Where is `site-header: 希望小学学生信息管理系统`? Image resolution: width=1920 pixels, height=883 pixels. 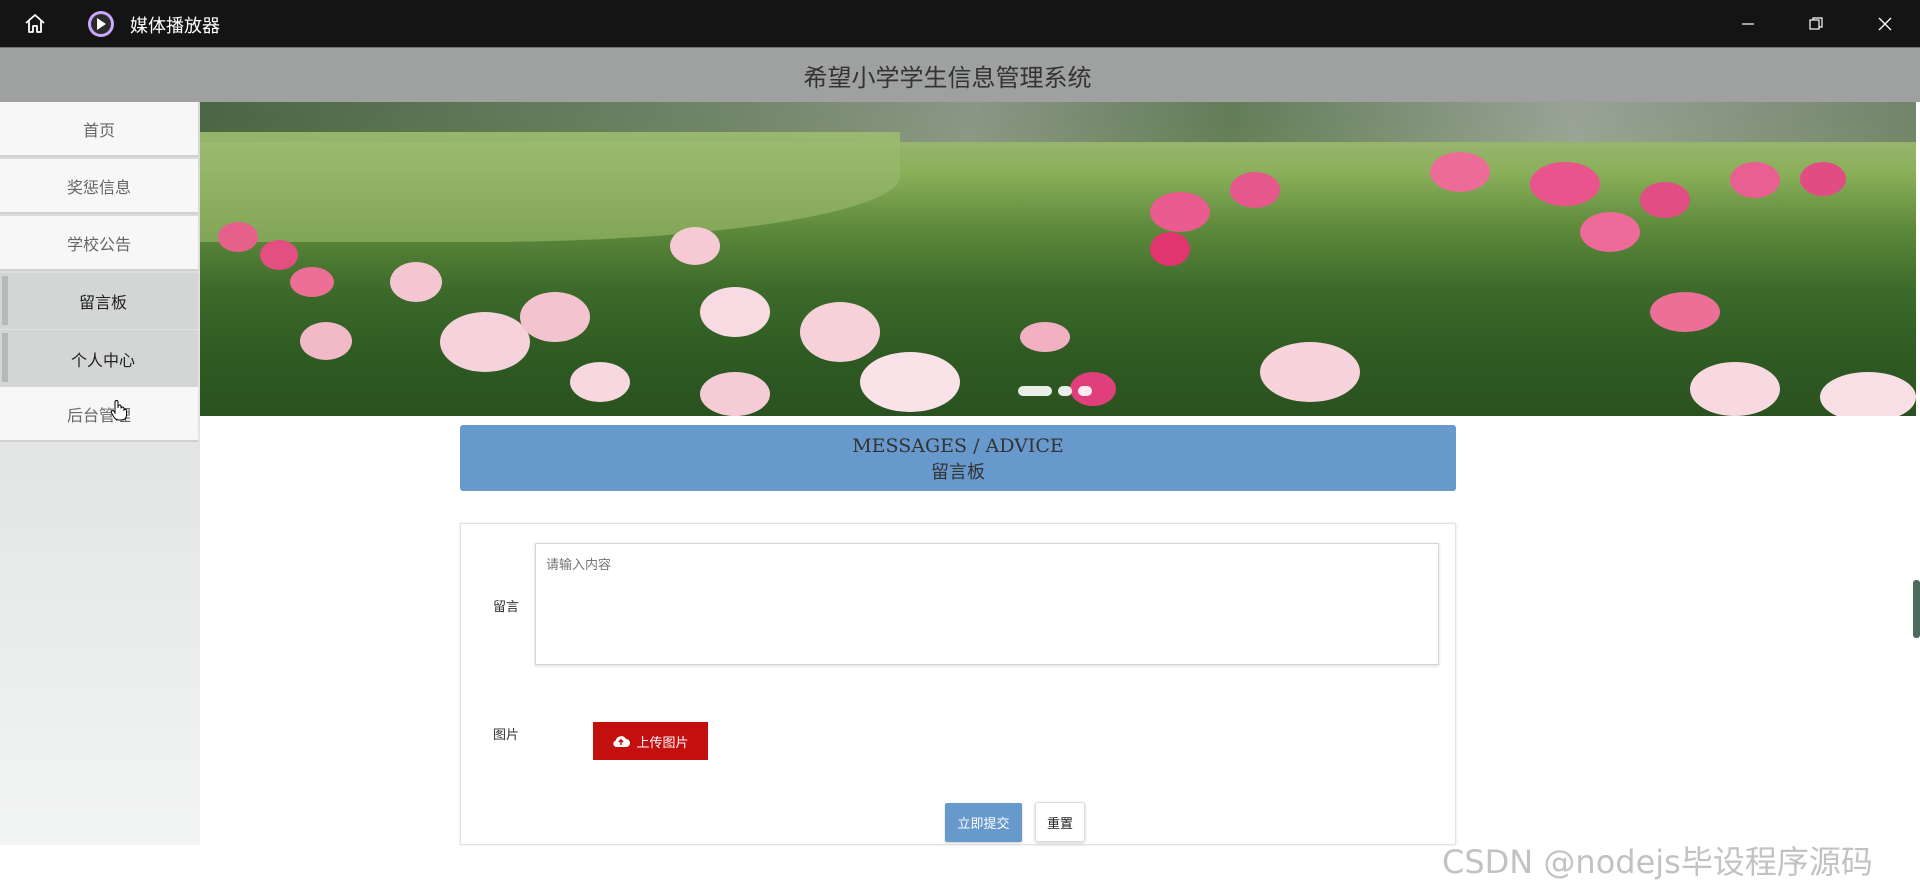
site-header: 希望小学学生信息管理系统 is located at coordinates (960, 74).